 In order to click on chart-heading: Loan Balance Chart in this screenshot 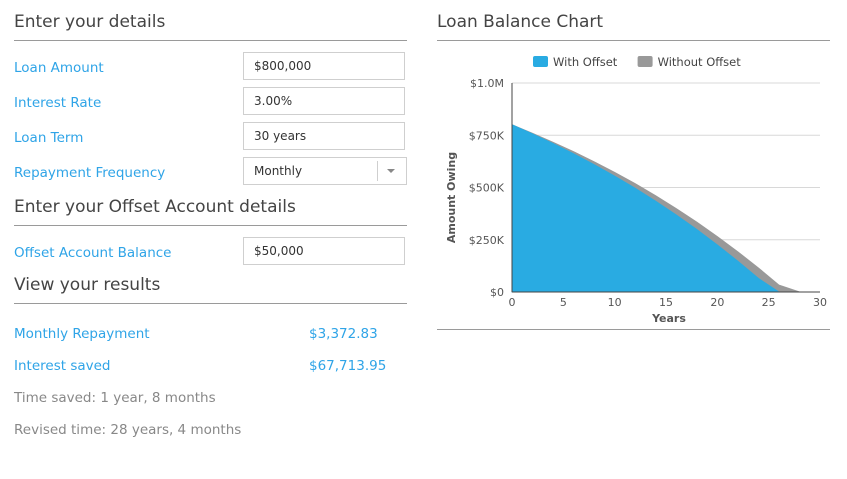, I will do `click(633, 20)`.